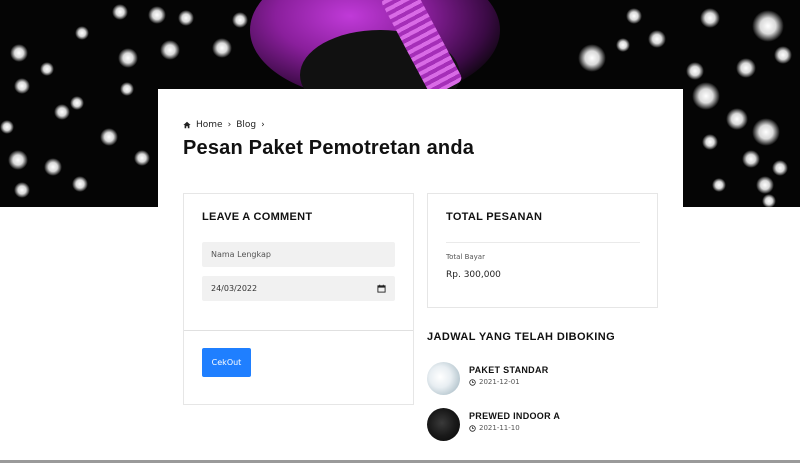  I want to click on checkout-button: CekOut, so click(226, 362).